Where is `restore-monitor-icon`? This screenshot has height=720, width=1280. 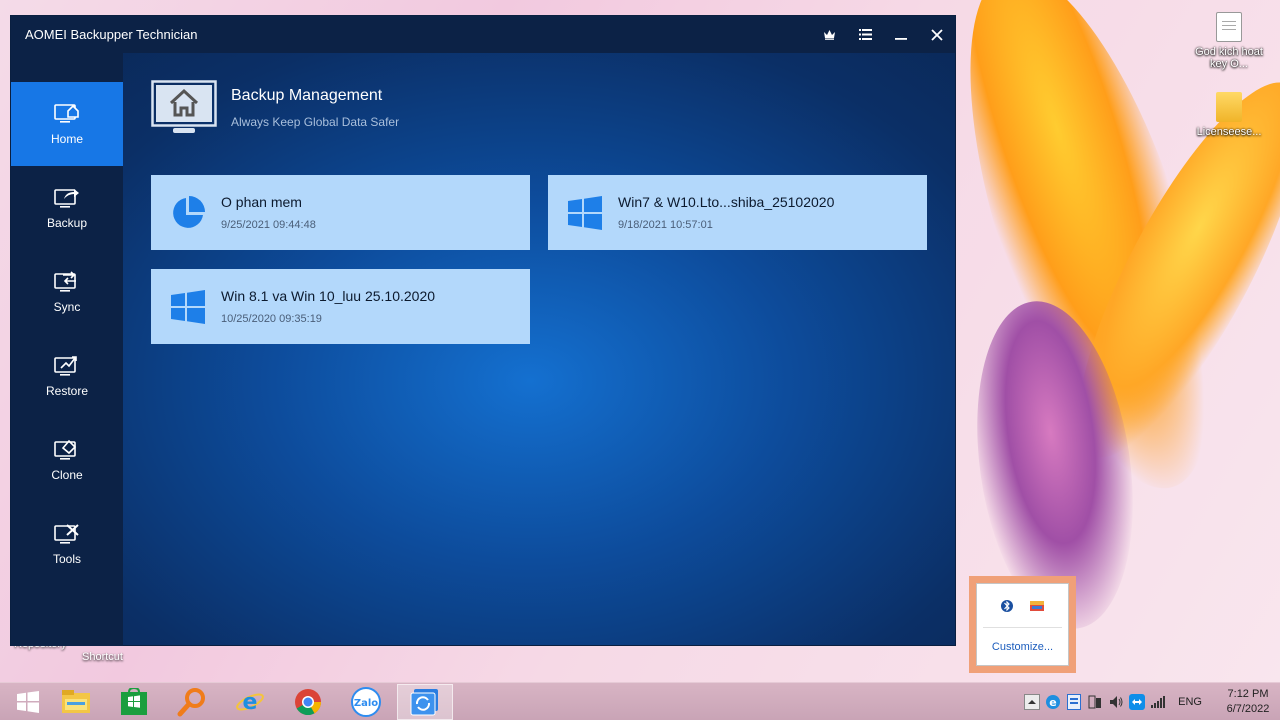
restore-monitor-icon is located at coordinates (65, 366).